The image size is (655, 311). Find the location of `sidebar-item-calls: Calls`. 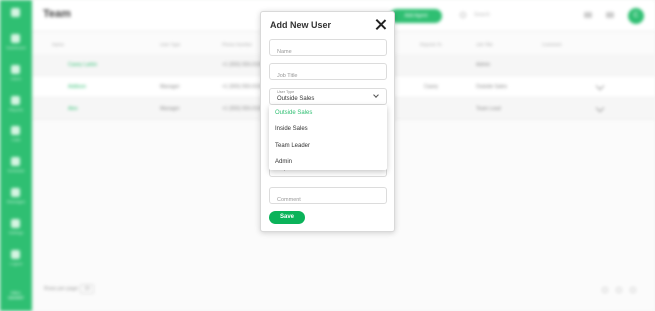

sidebar-item-calls: Calls is located at coordinates (16, 135).